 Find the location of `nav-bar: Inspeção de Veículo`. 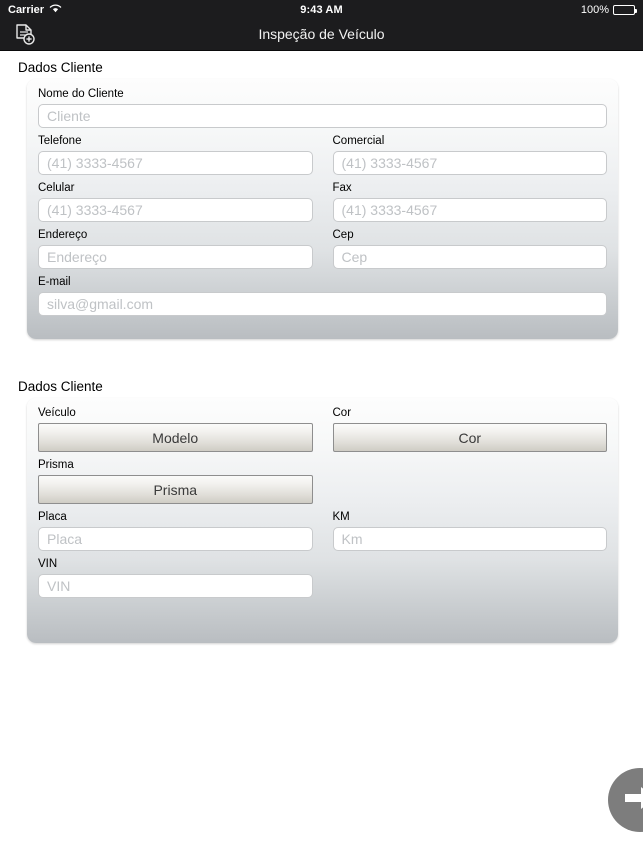

nav-bar: Inspeção de Veículo is located at coordinates (321, 35).